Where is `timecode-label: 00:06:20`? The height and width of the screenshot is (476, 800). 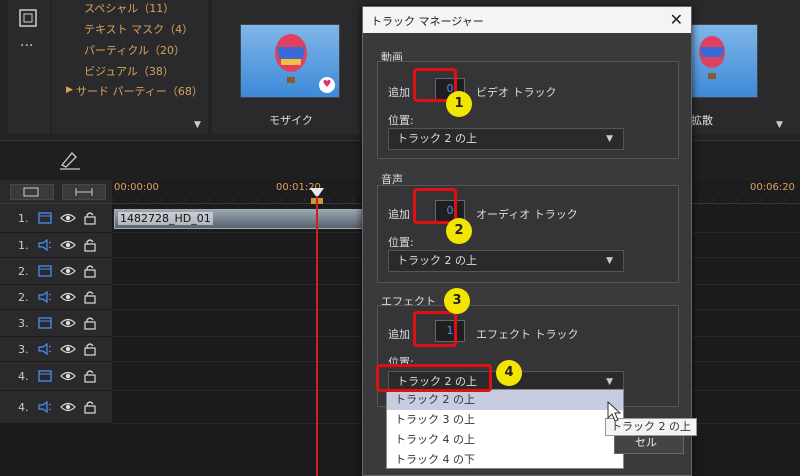
timecode-label: 00:06:20 is located at coordinates (772, 187).